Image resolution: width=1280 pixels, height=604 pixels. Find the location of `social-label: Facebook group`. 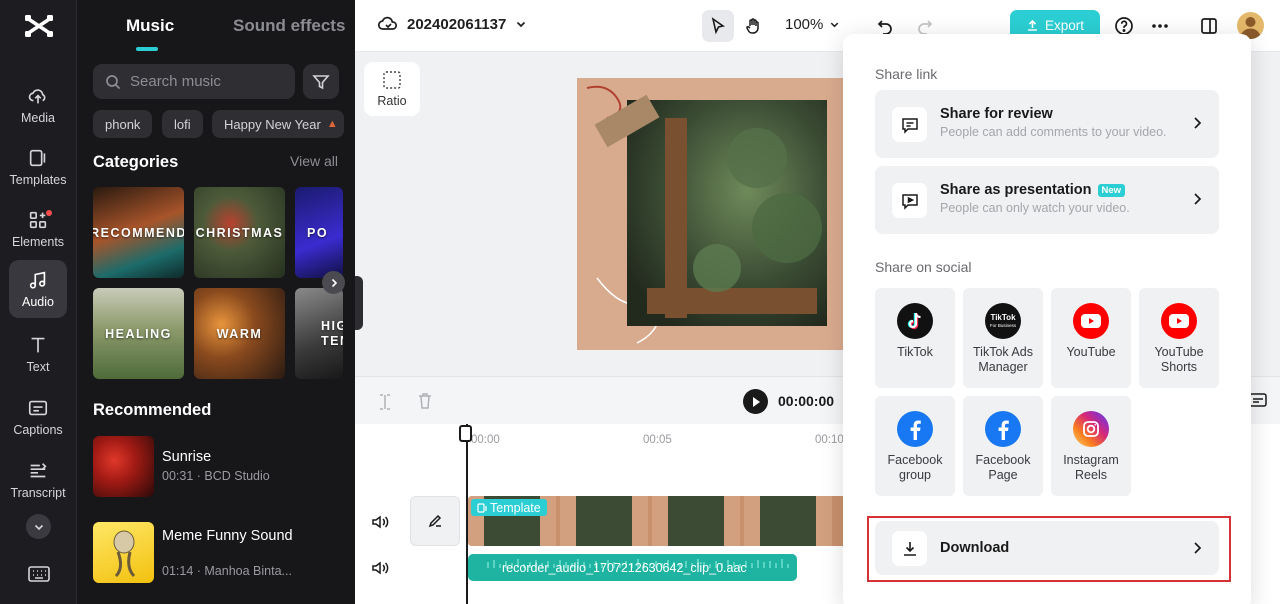

social-label: Facebook group is located at coordinates (915, 467).